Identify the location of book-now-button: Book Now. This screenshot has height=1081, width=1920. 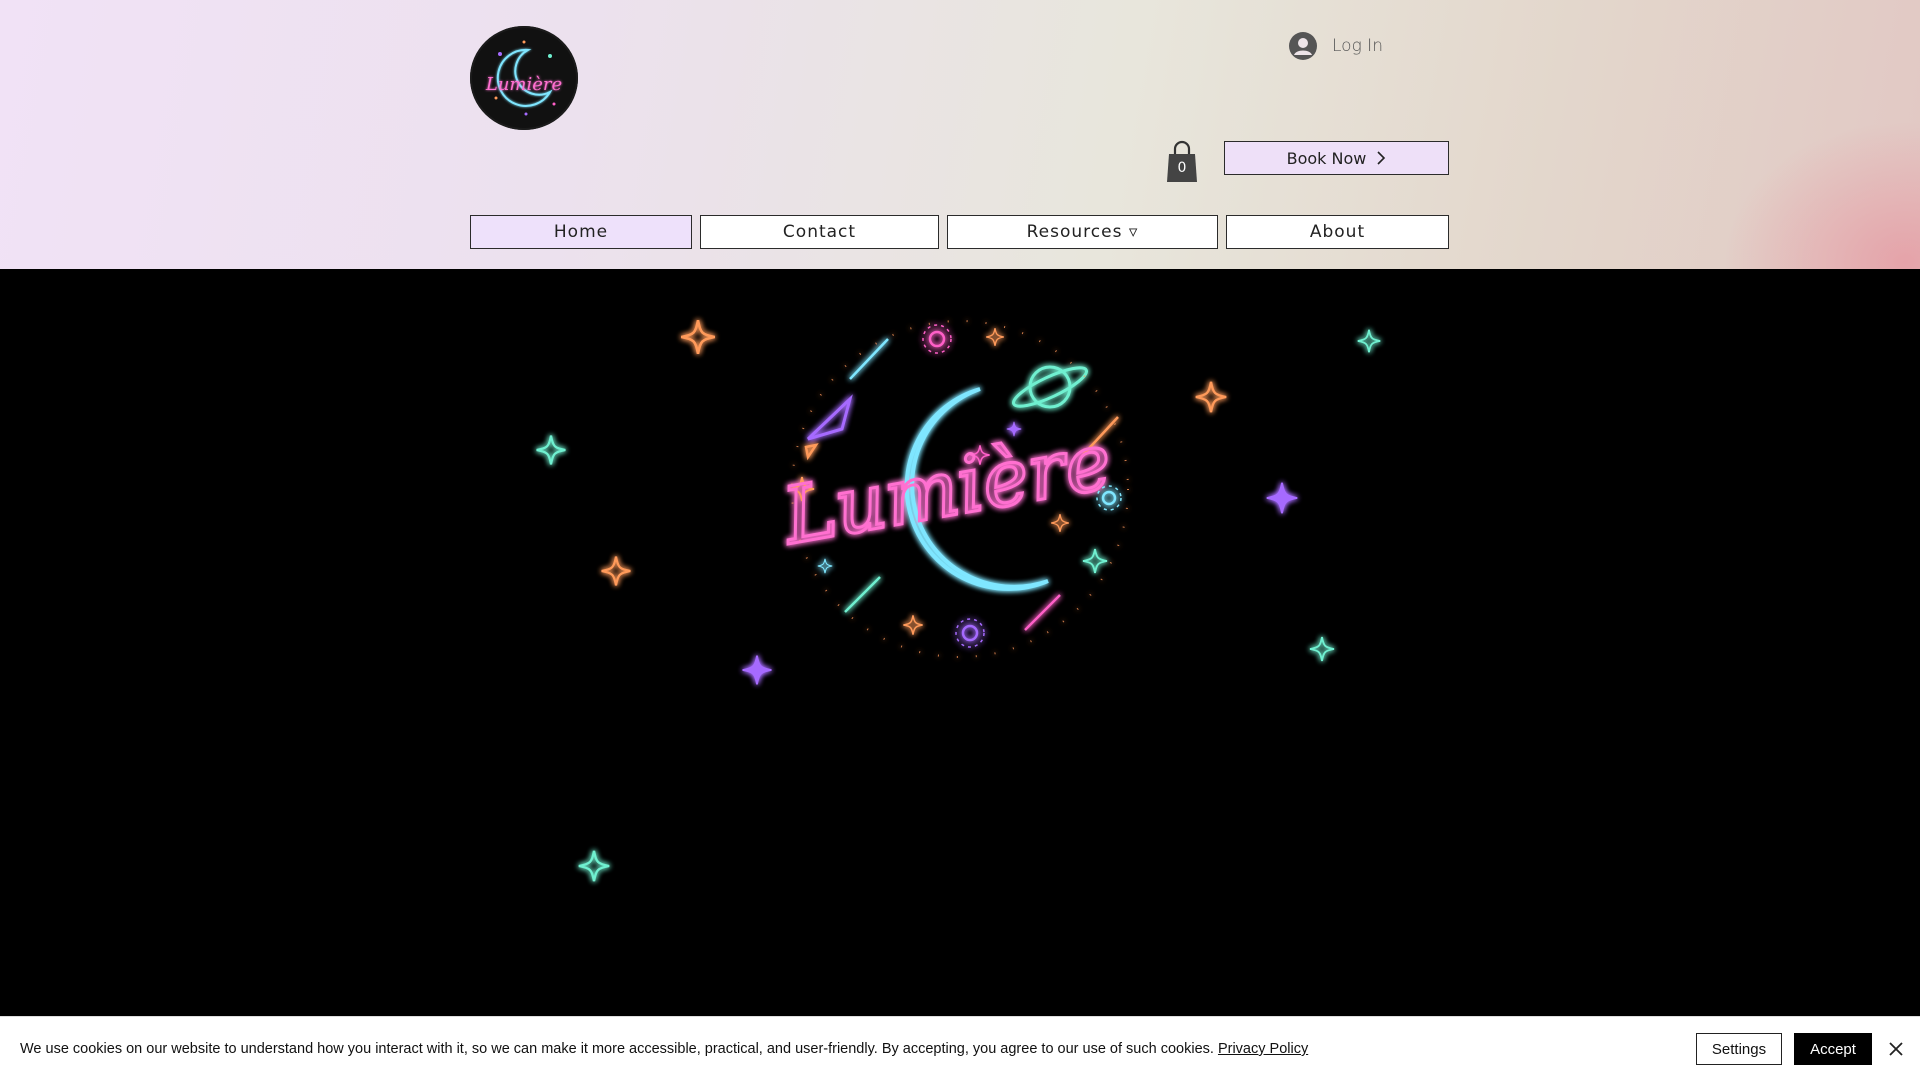
(1336, 158).